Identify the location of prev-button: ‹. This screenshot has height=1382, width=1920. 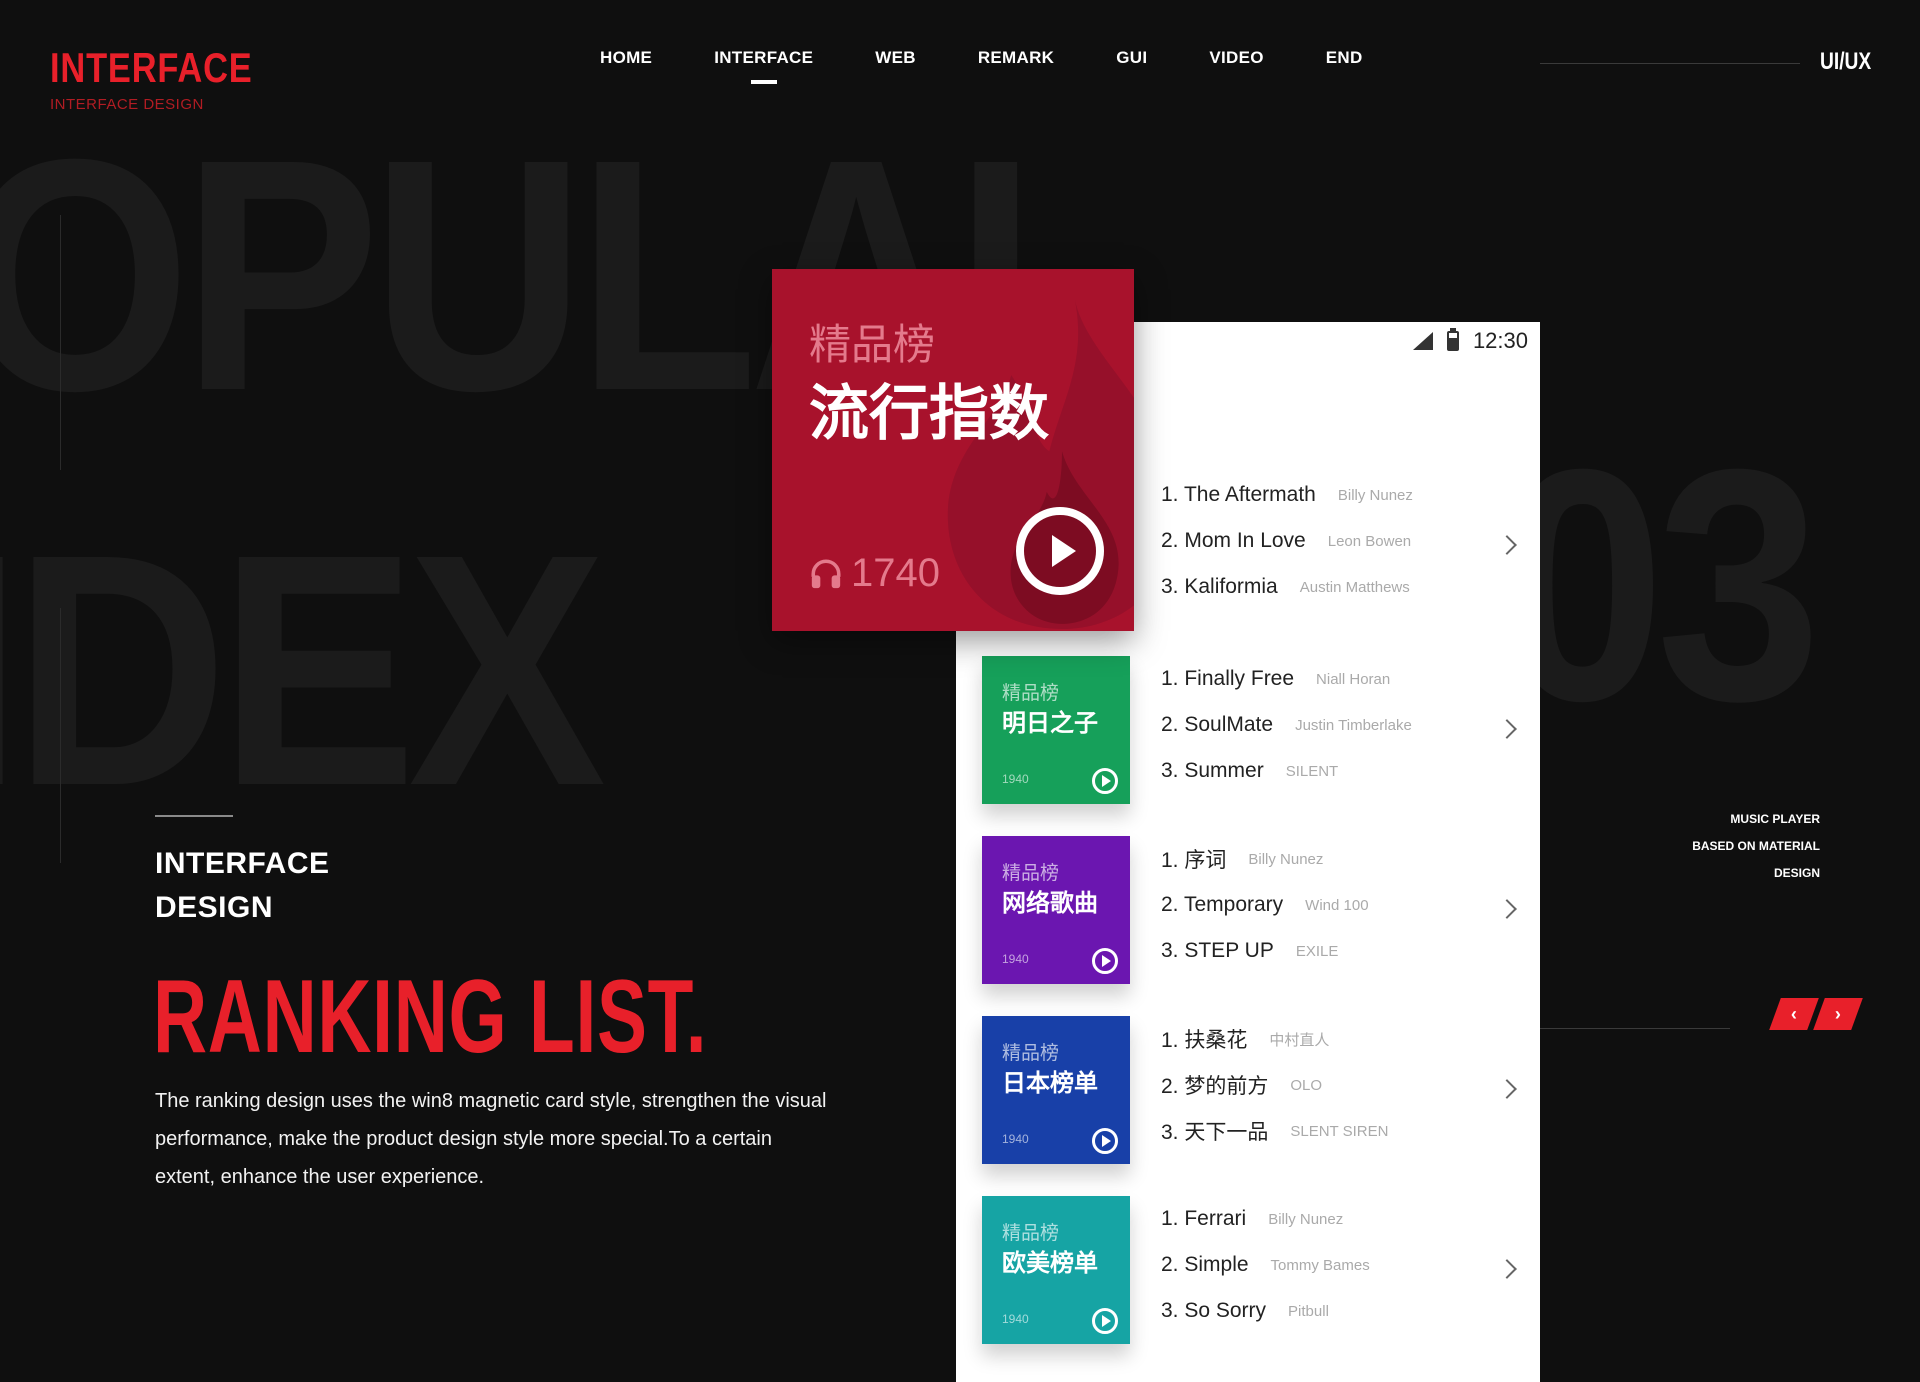
(1794, 1014).